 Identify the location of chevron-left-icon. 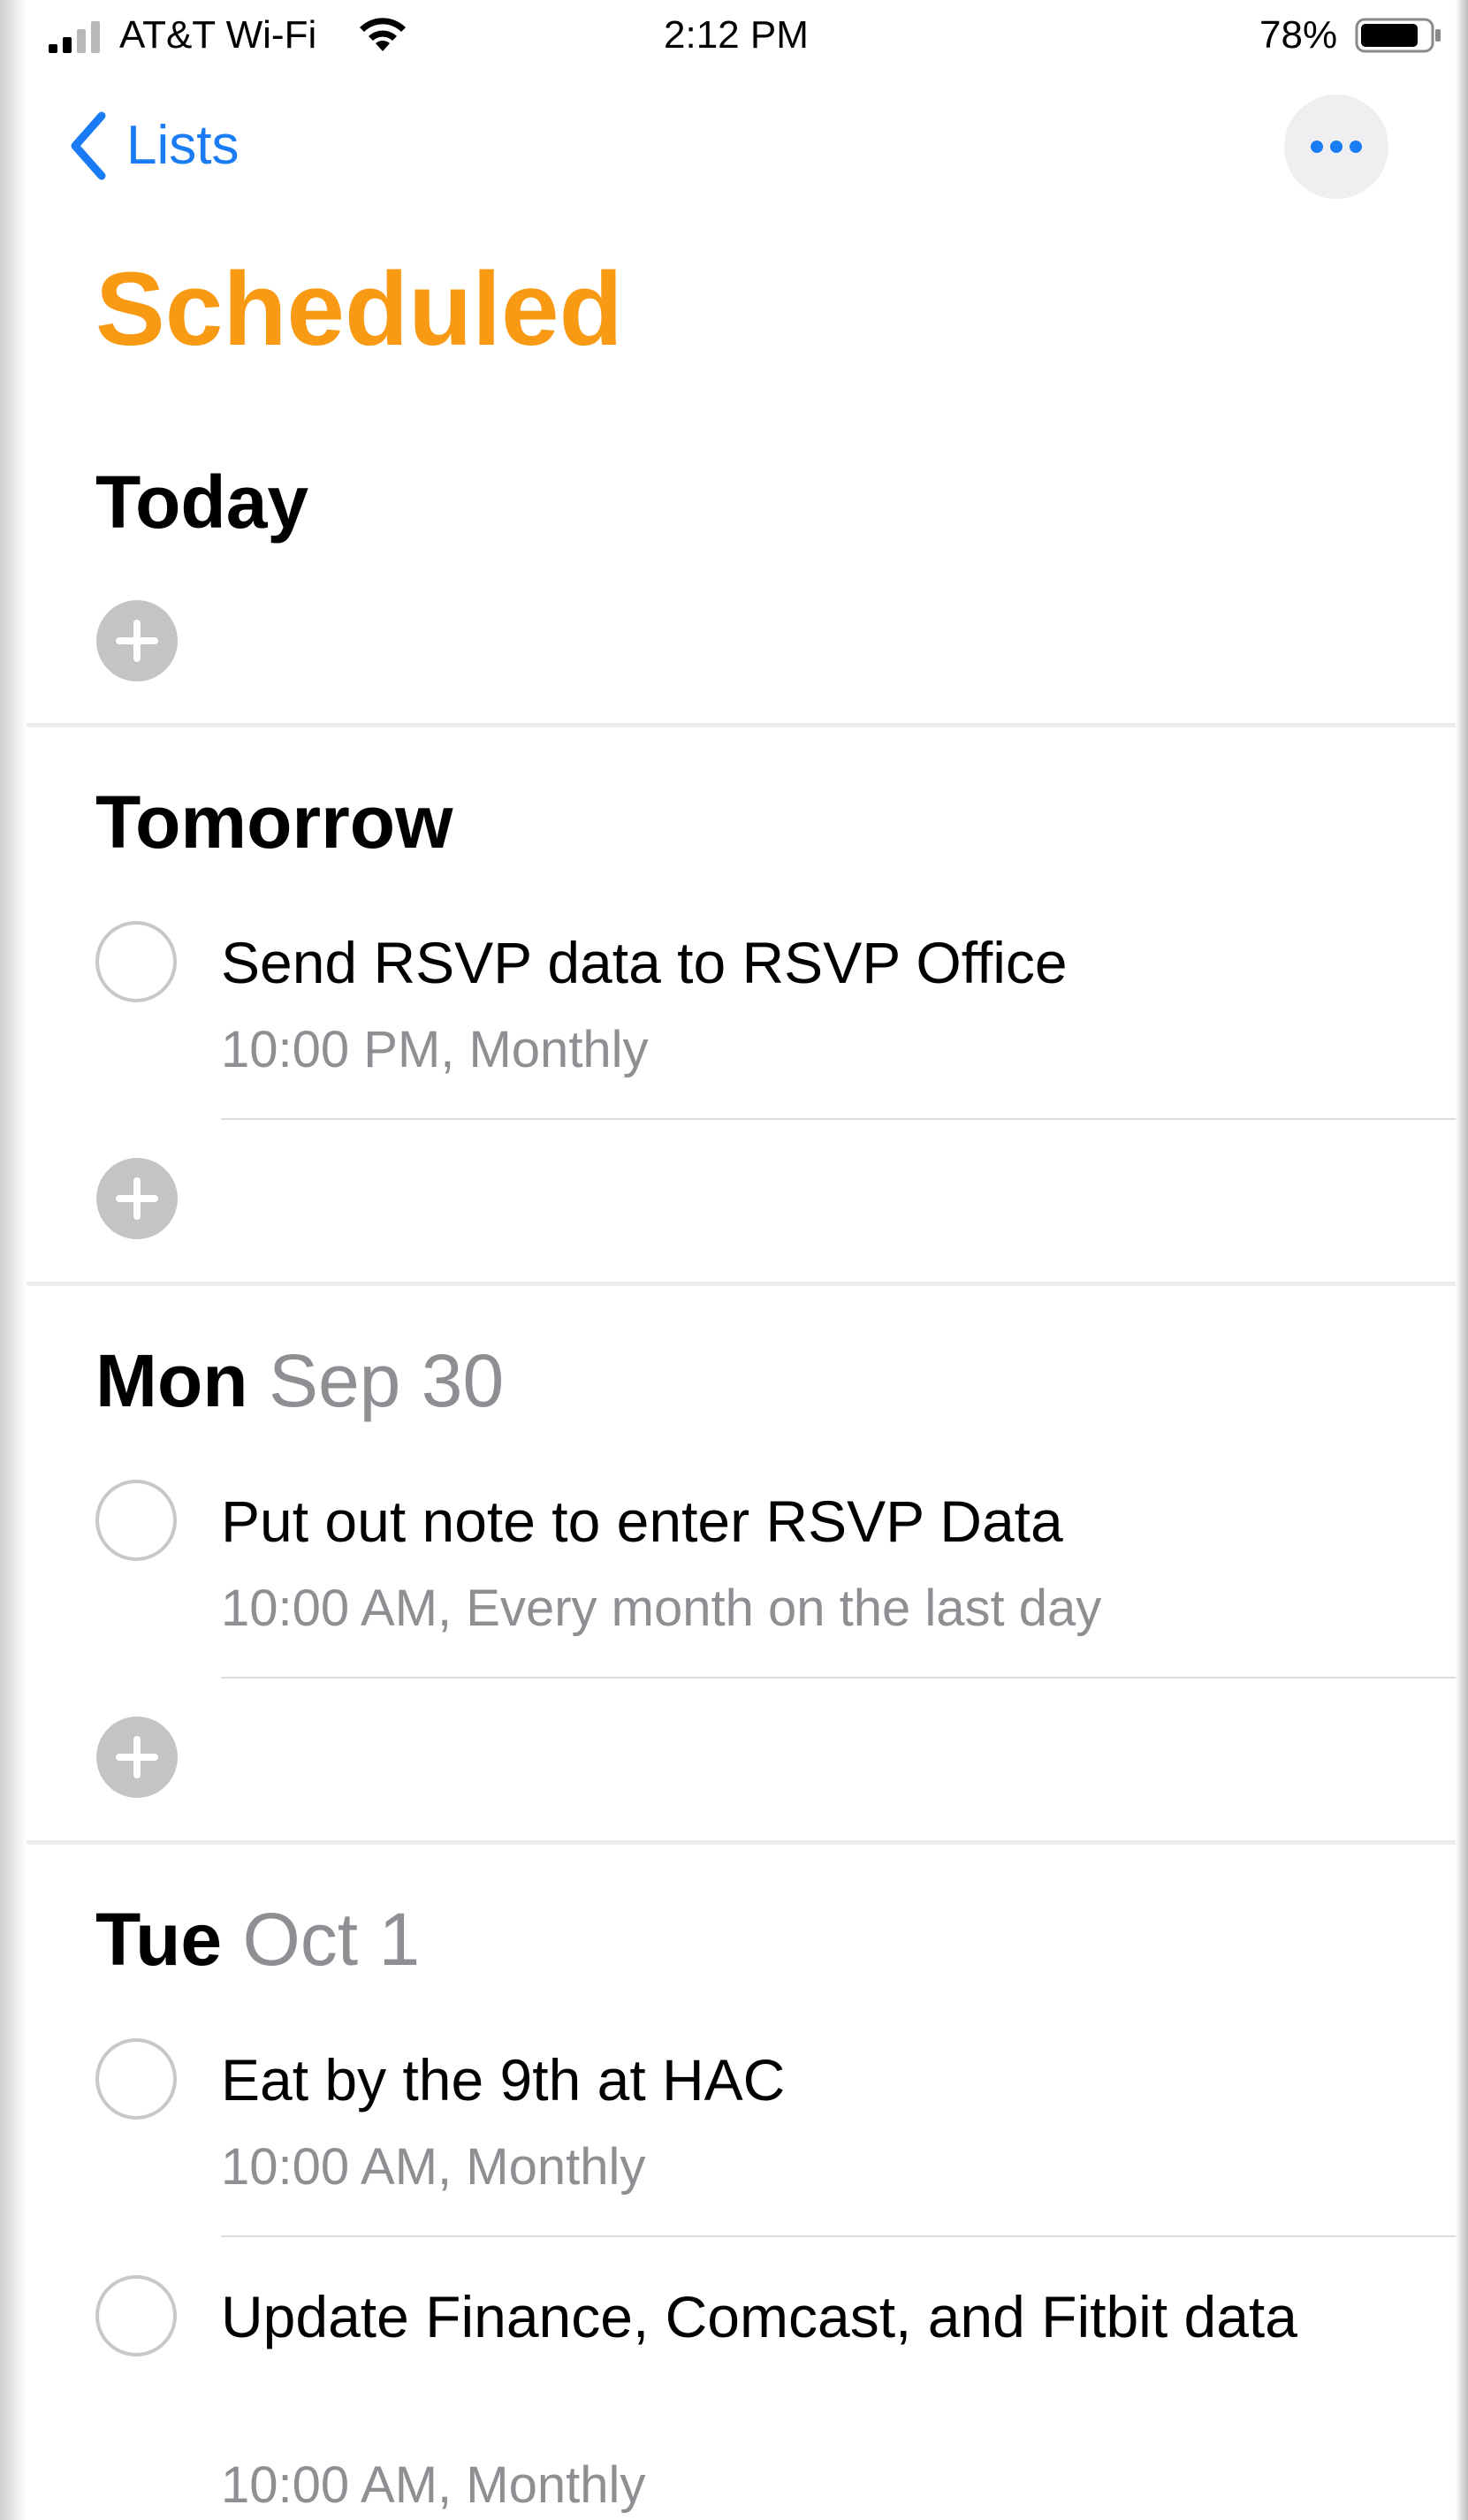
(88, 145).